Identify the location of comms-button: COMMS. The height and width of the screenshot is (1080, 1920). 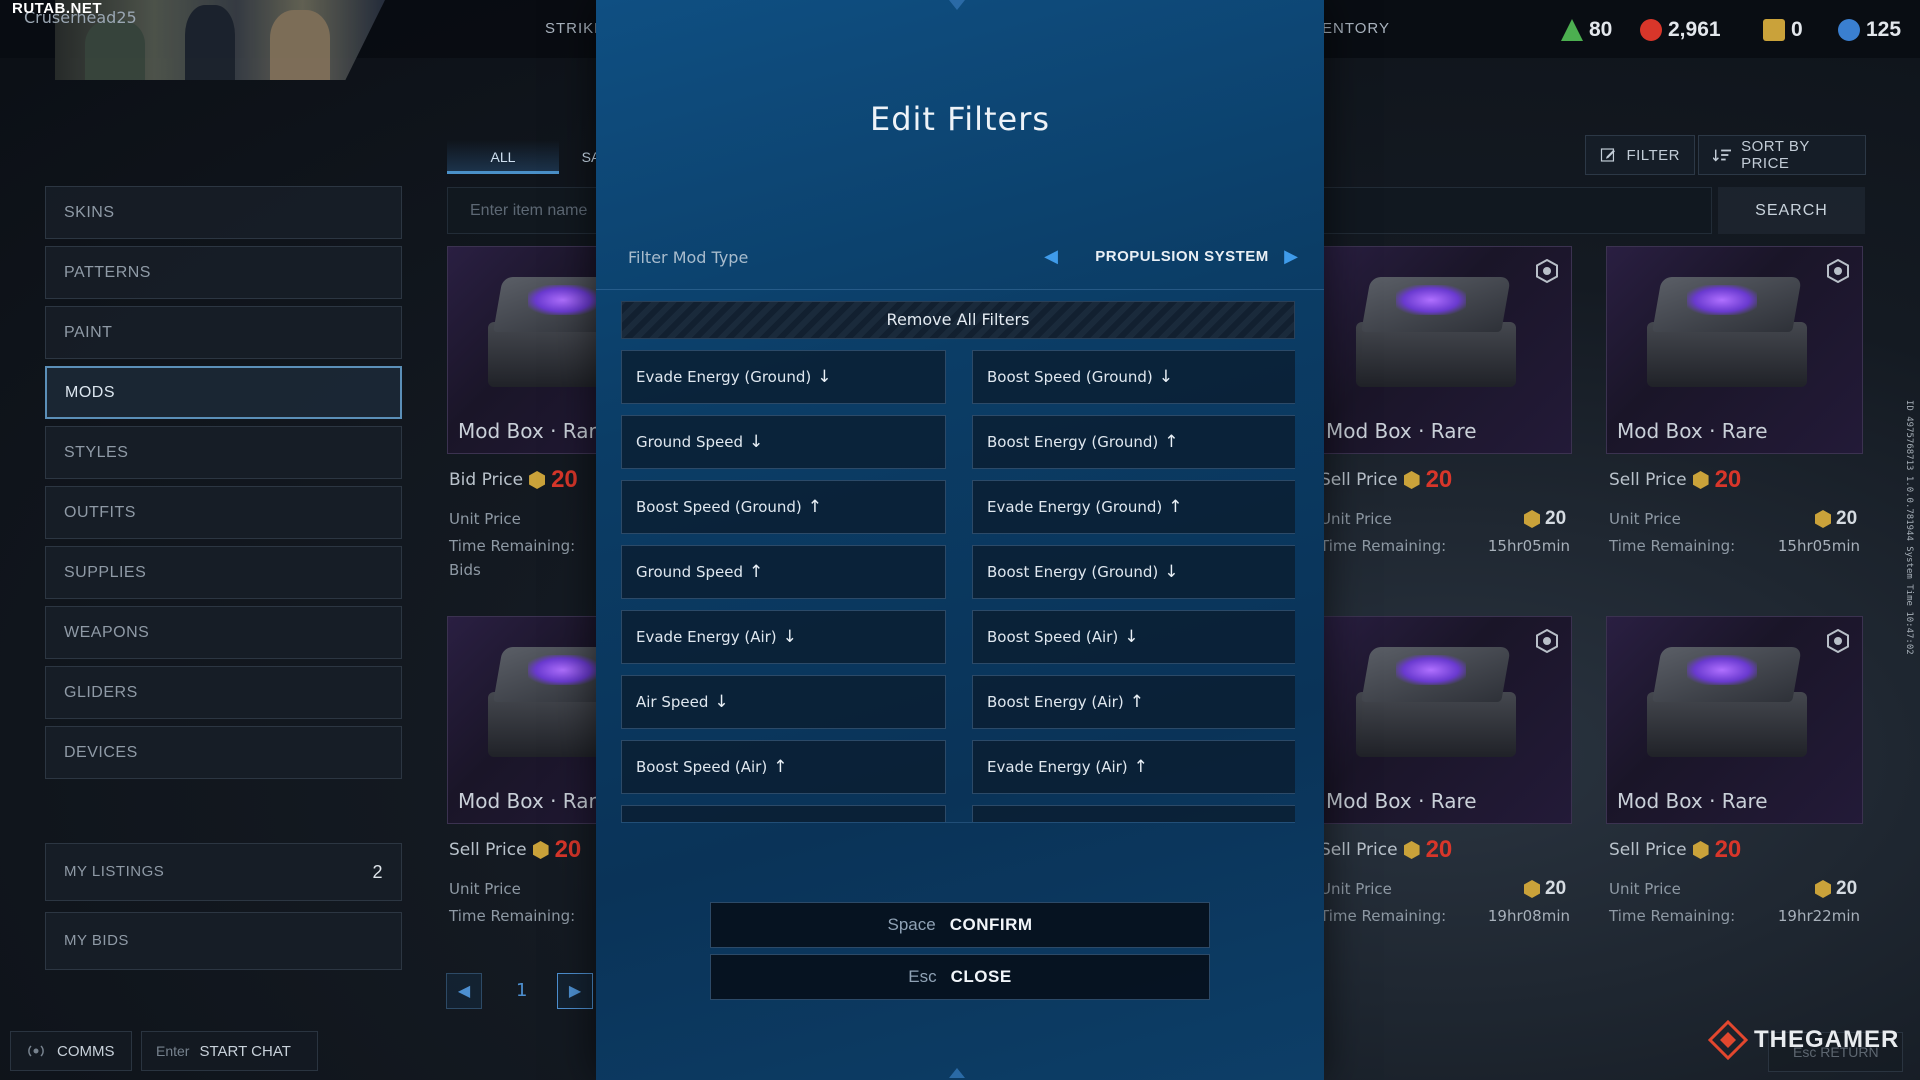
(71, 1051).